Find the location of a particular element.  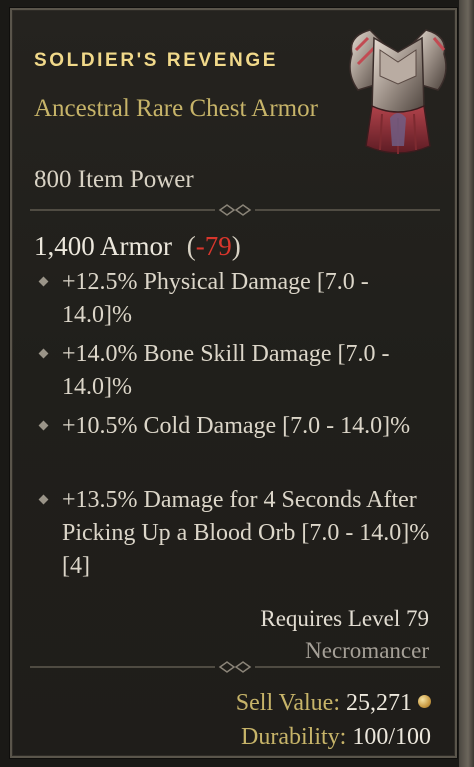

affix-line: +12.5% Physical Damage [7.0 - 14.0]% is located at coordinates (236, 299).